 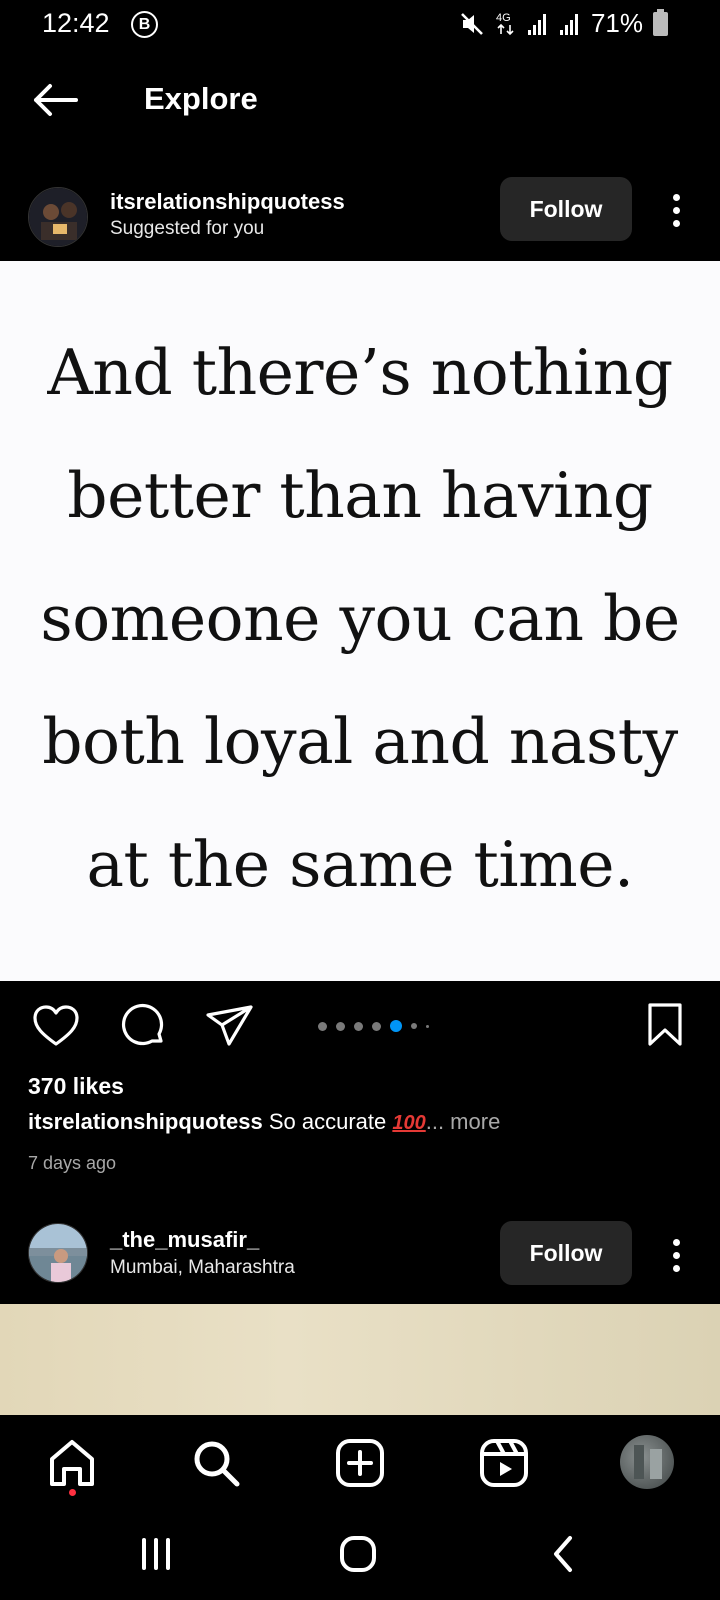 I want to click on comment-icon, so click(x=143, y=1027).